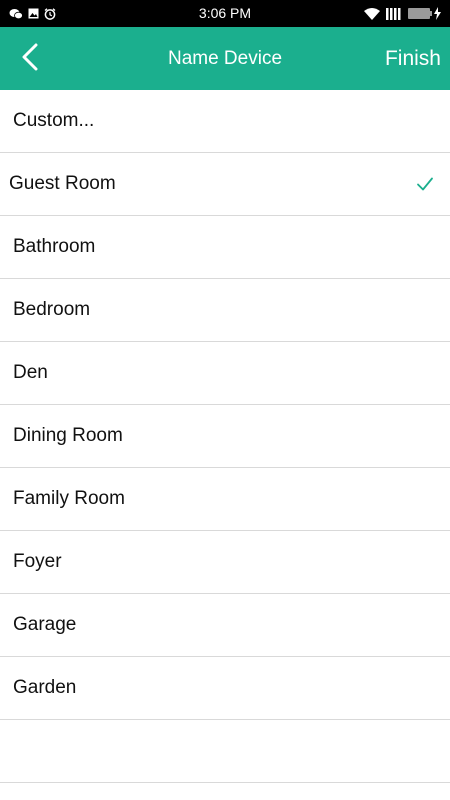 The height and width of the screenshot is (800, 450). Describe the element at coordinates (45, 624) in the screenshot. I see `room-option-label: Garage` at that location.